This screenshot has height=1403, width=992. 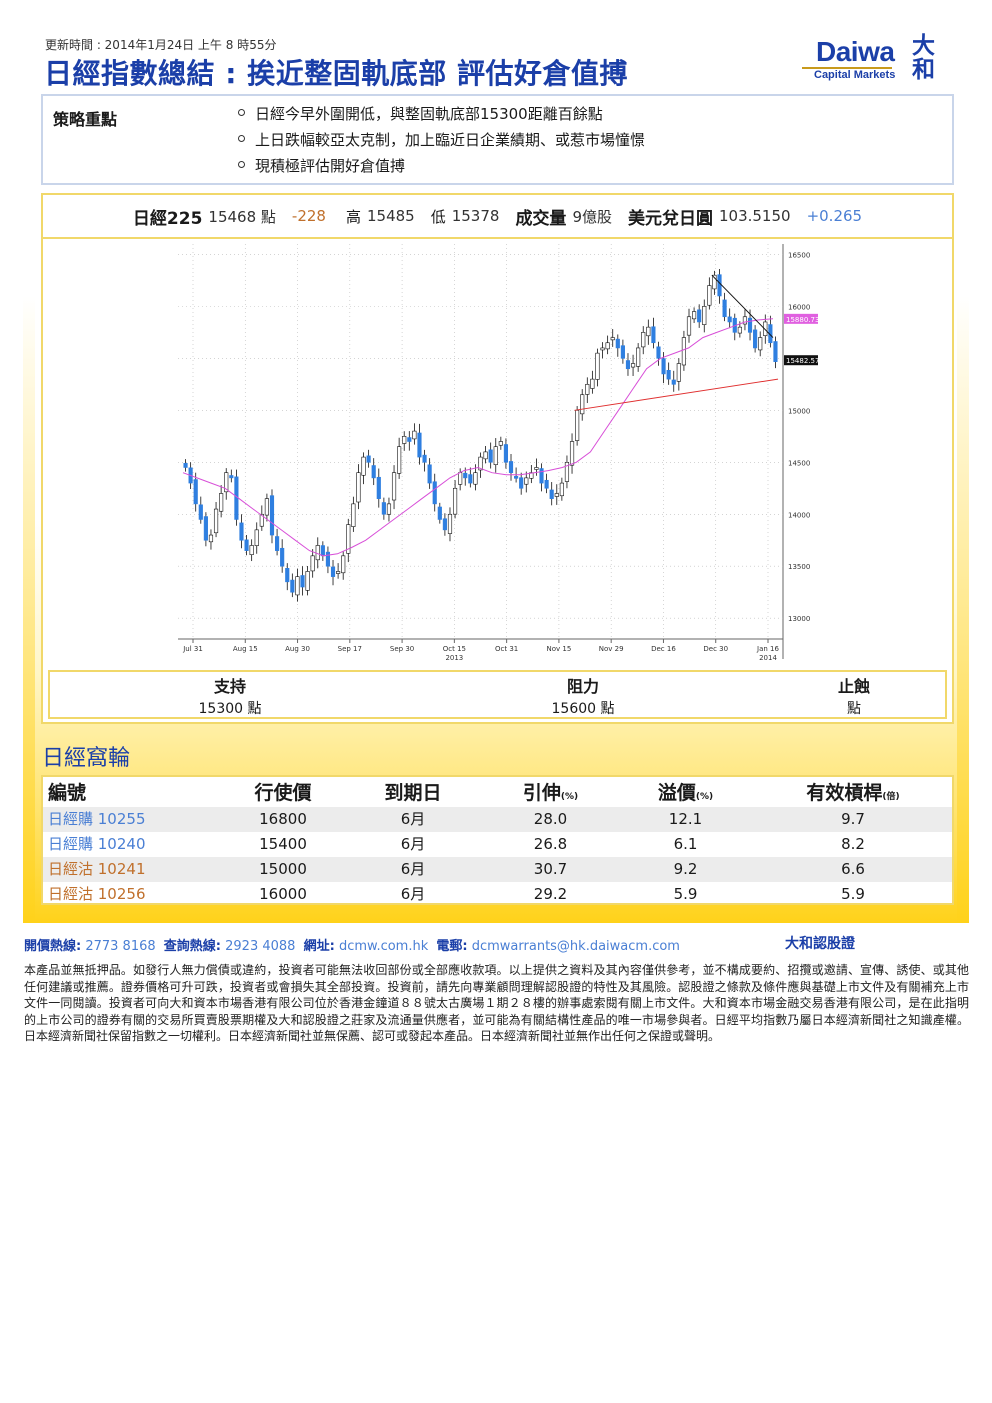 What do you see at coordinates (497, 844) in the screenshot?
I see `table-row: 日經購 10240 15400 6月 26.8 6.1 8.2` at bounding box center [497, 844].